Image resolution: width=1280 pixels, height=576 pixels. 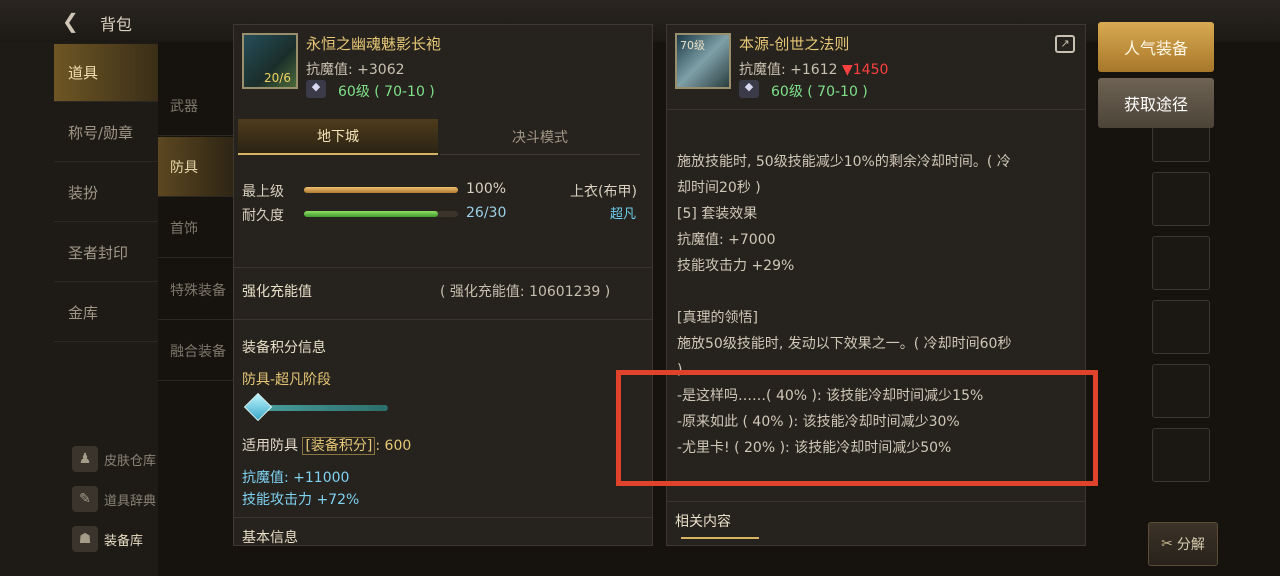 I want to click on decompose-icon: ✂, so click(x=1167, y=544).